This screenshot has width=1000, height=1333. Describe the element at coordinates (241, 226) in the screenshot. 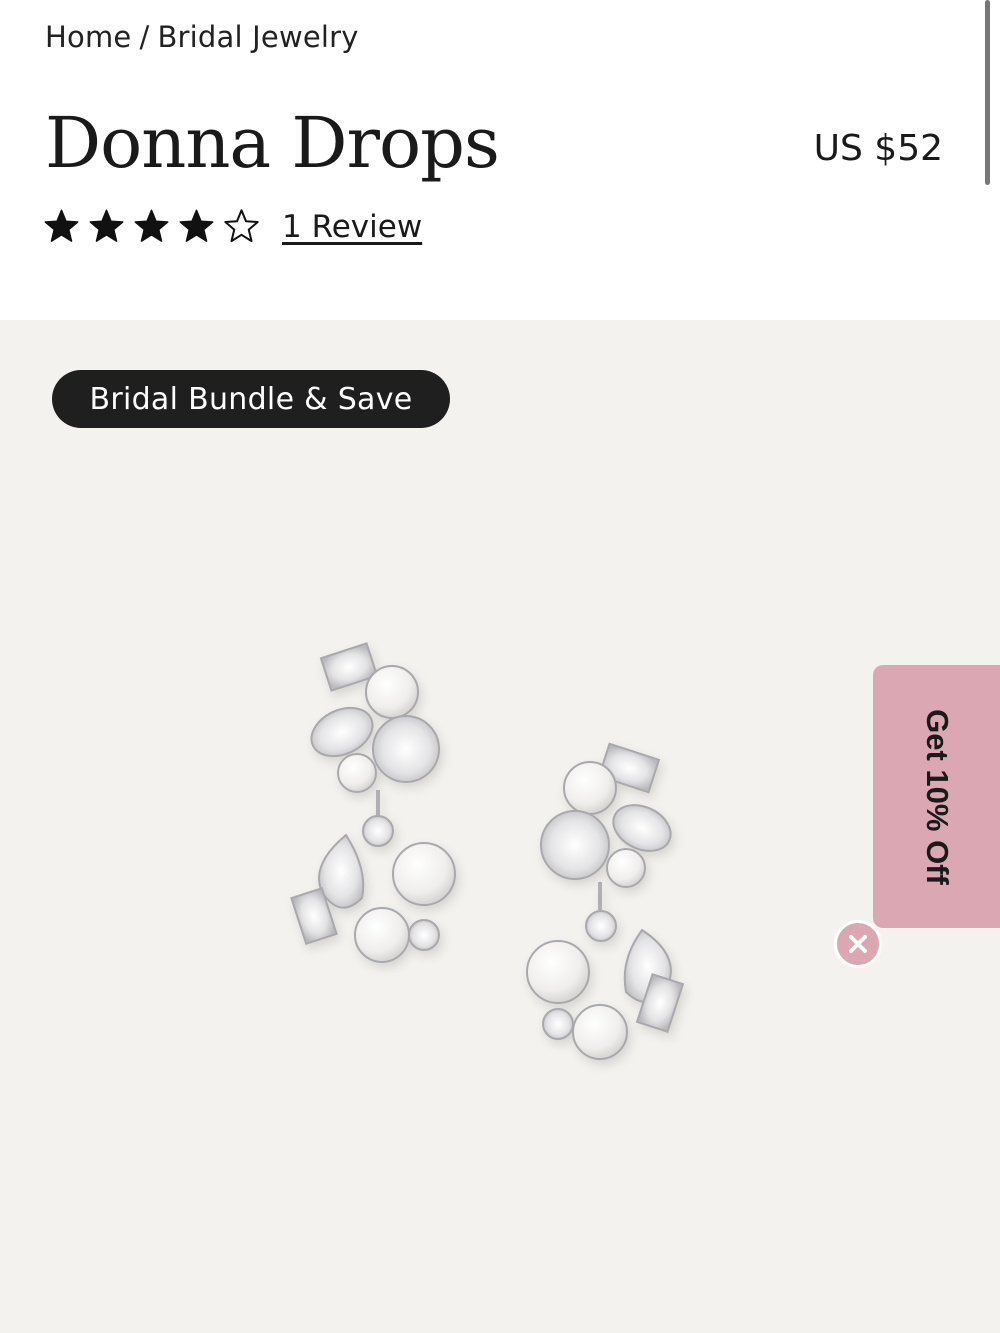

I see `star-empty-icon` at that location.